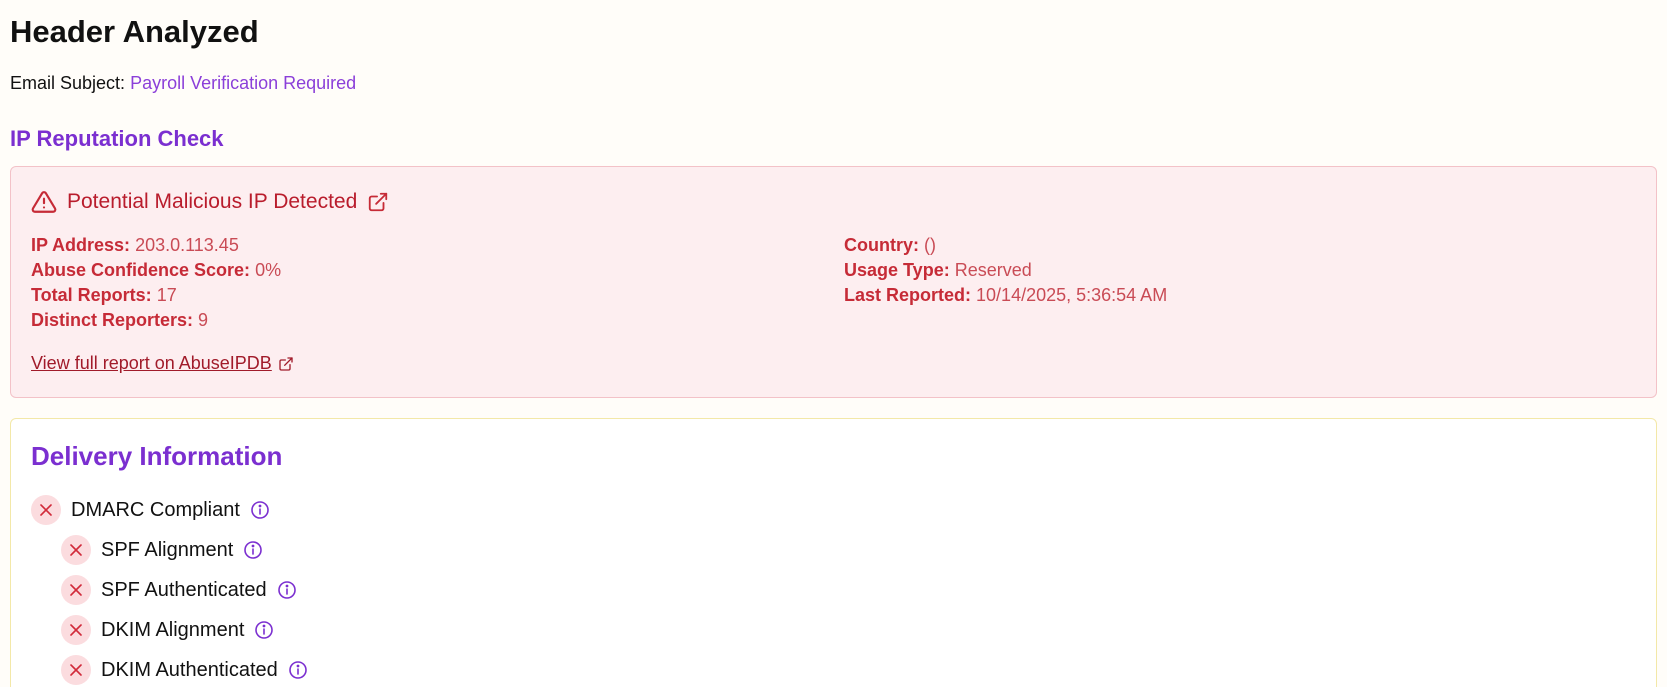 The width and height of the screenshot is (1667, 687). What do you see at coordinates (184, 589) in the screenshot?
I see `check-label: SPF Authenticated` at bounding box center [184, 589].